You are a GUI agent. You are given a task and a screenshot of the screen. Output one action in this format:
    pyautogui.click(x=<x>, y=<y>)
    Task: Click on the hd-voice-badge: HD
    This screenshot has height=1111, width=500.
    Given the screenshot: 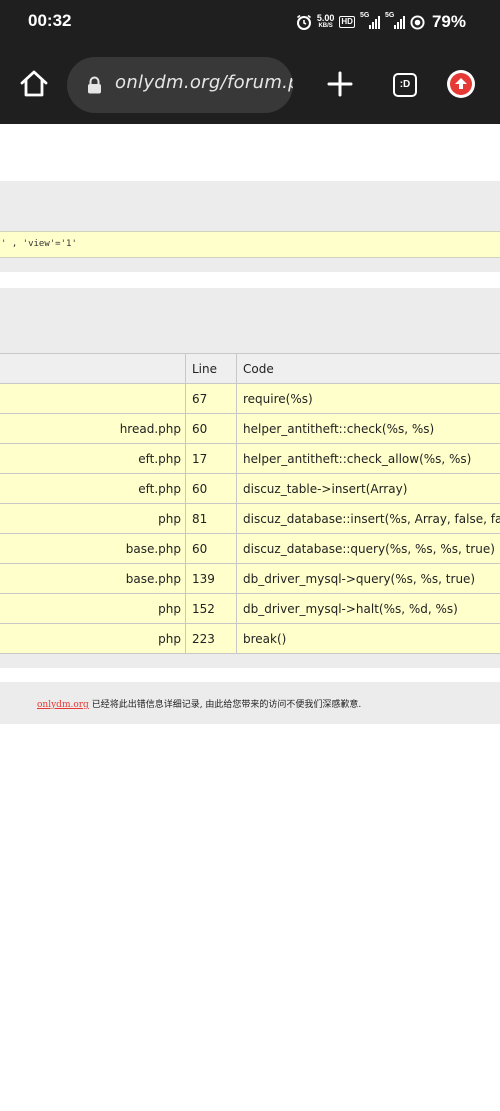 What is the action you would take?
    pyautogui.click(x=347, y=22)
    